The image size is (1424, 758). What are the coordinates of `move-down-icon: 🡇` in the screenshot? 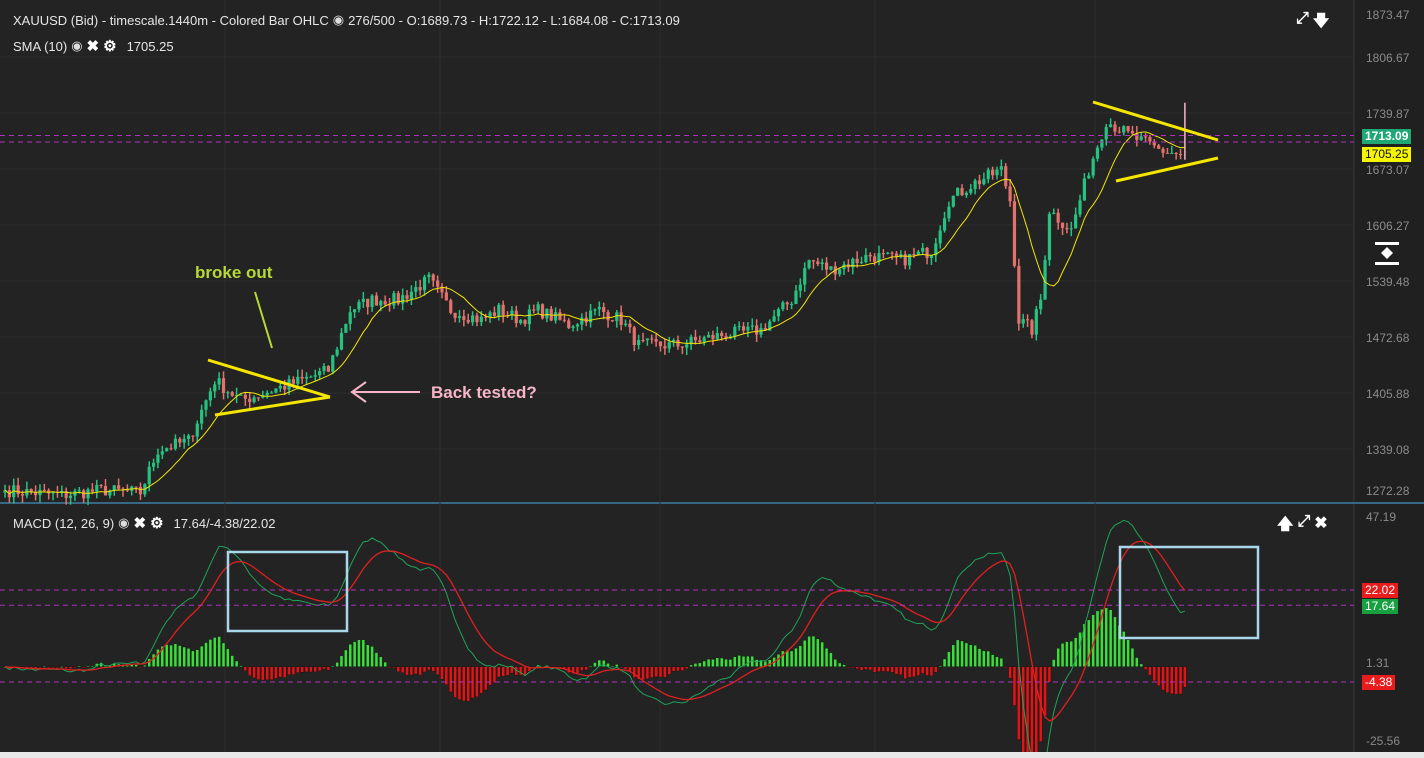 It's located at (1321, 23).